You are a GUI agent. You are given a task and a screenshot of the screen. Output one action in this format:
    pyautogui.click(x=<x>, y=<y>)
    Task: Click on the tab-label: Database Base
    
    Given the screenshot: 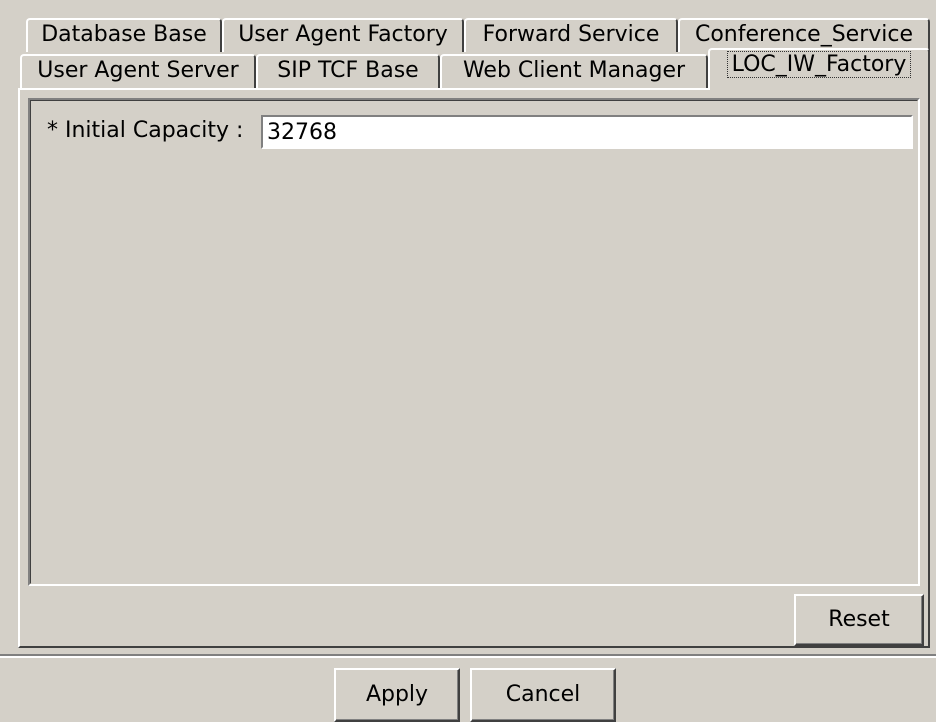 What is the action you would take?
    pyautogui.click(x=124, y=34)
    